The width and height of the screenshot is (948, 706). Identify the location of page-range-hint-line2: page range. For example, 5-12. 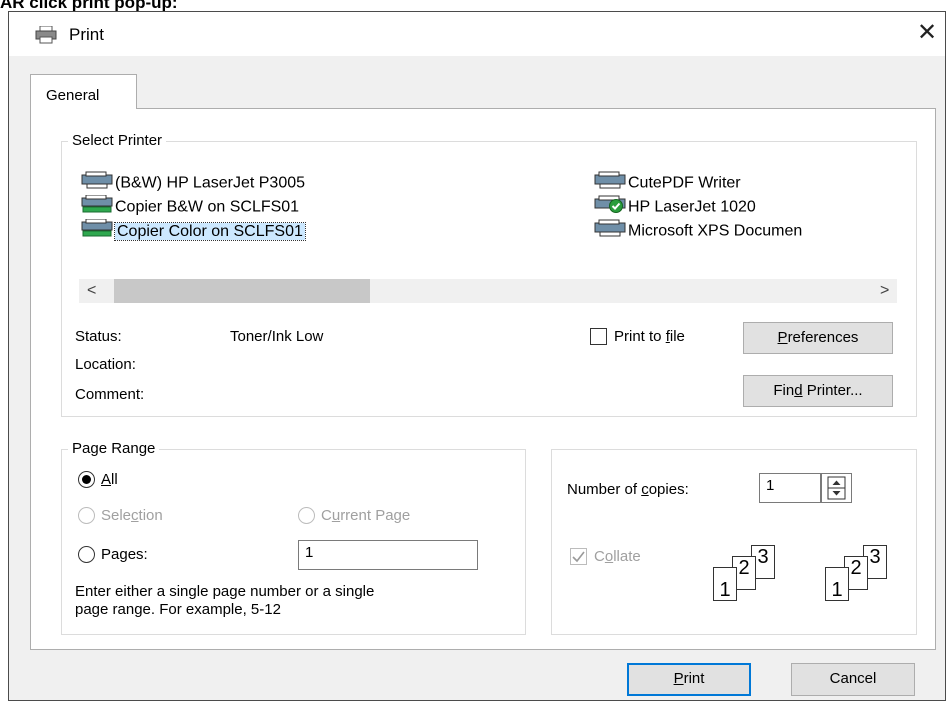
(178, 609).